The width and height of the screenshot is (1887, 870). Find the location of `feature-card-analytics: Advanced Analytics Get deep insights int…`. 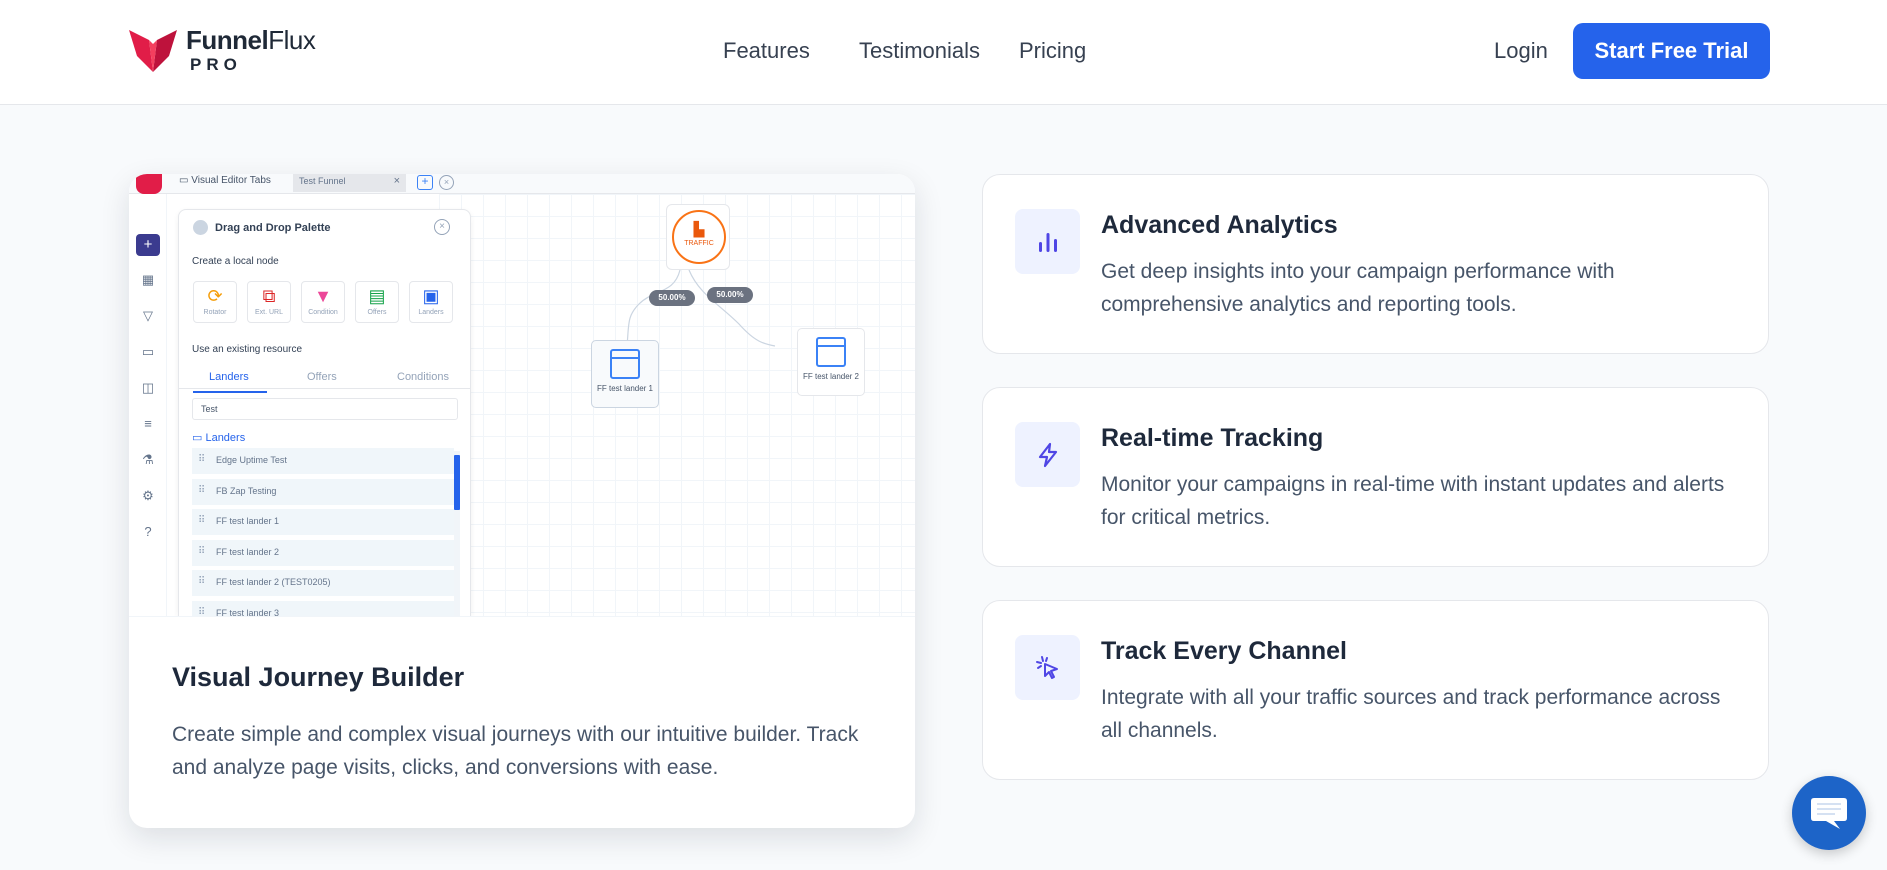

feature-card-analytics: Advanced Analytics Get deep insights int… is located at coordinates (1375, 264).